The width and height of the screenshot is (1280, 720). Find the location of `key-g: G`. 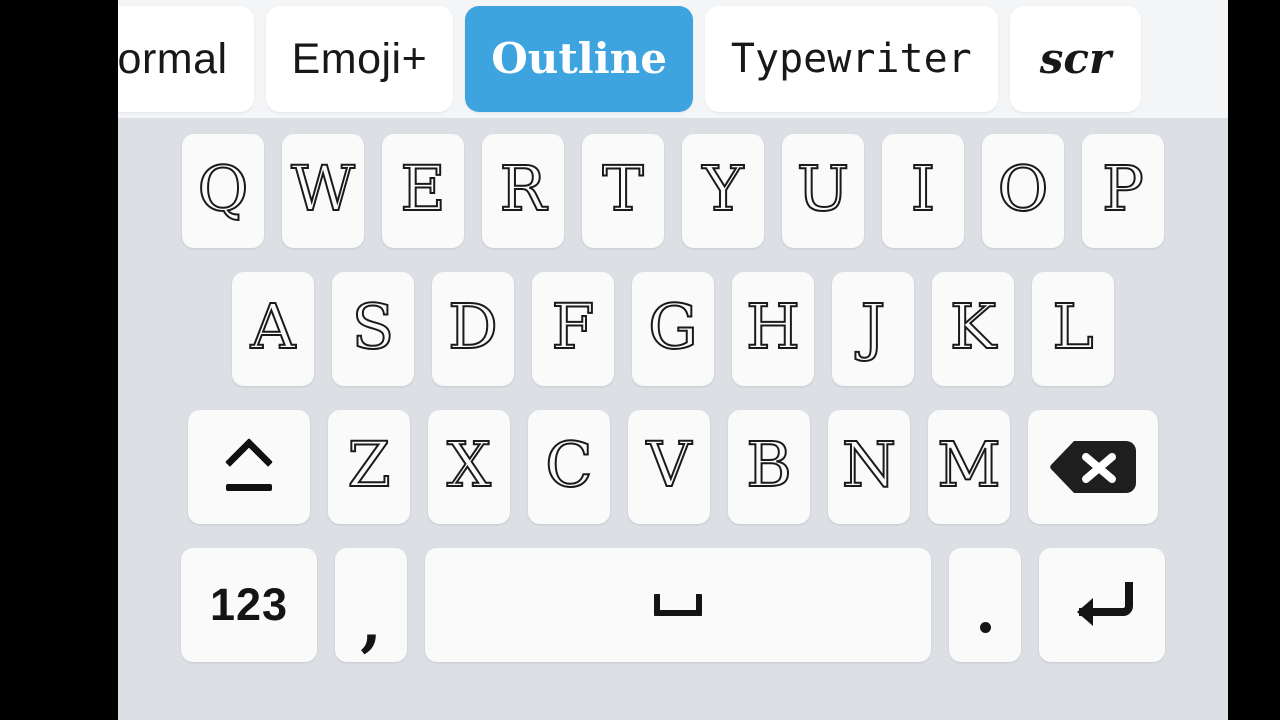

key-g: G is located at coordinates (673, 329).